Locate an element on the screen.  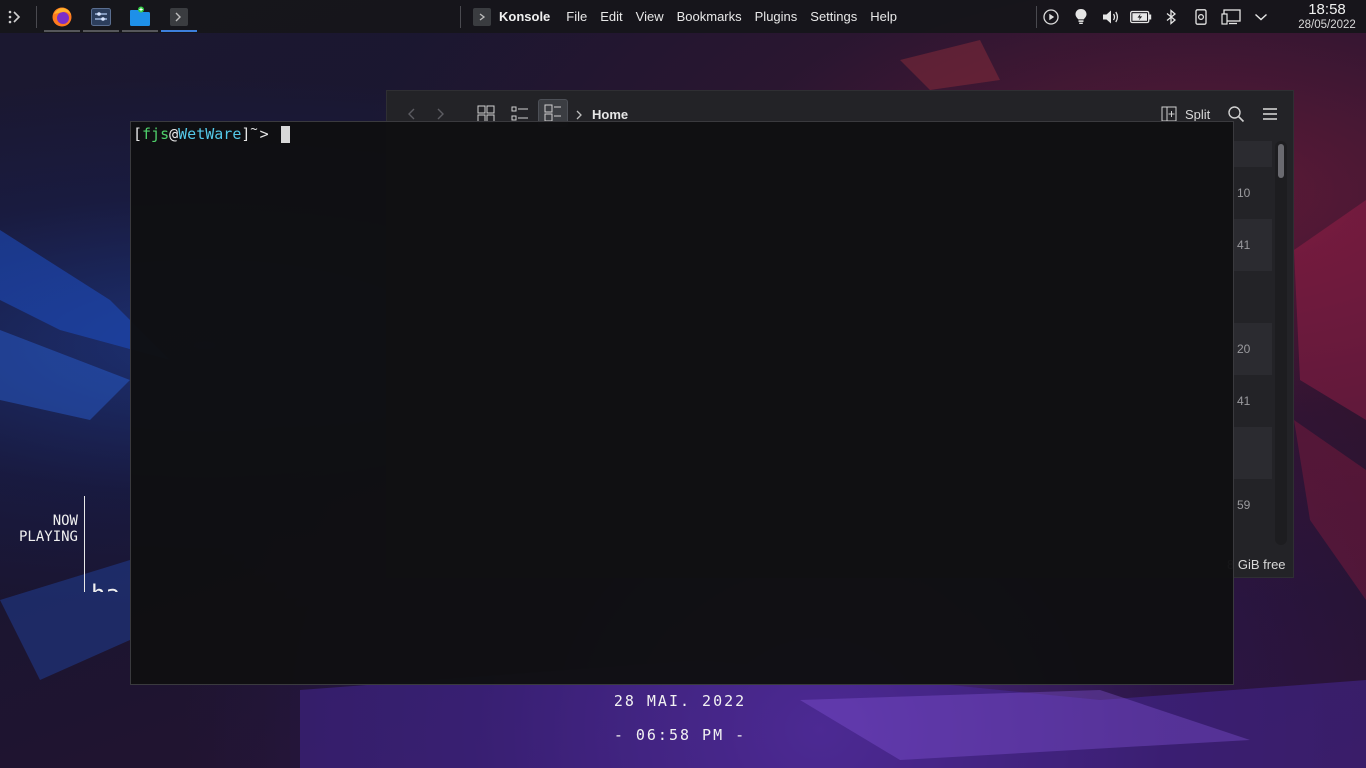
prompt-symbol: > is located at coordinates (264, 134).